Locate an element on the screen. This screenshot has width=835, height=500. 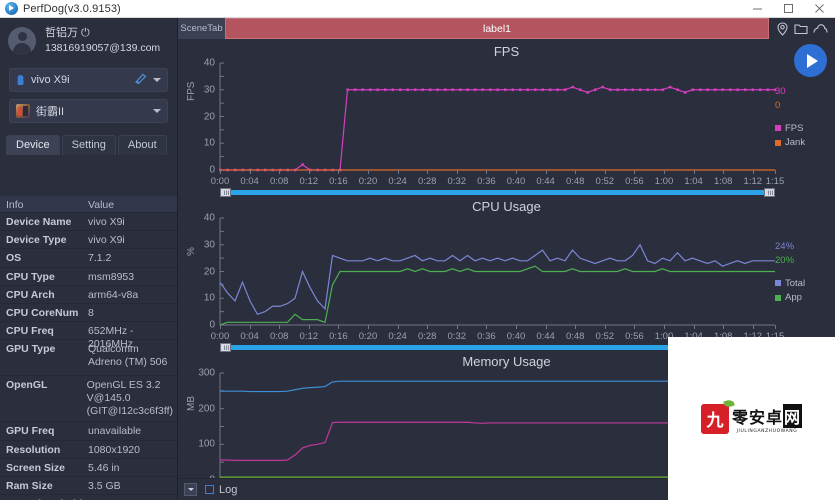
x-tick: 0:24 is located at coordinates (397, 181).